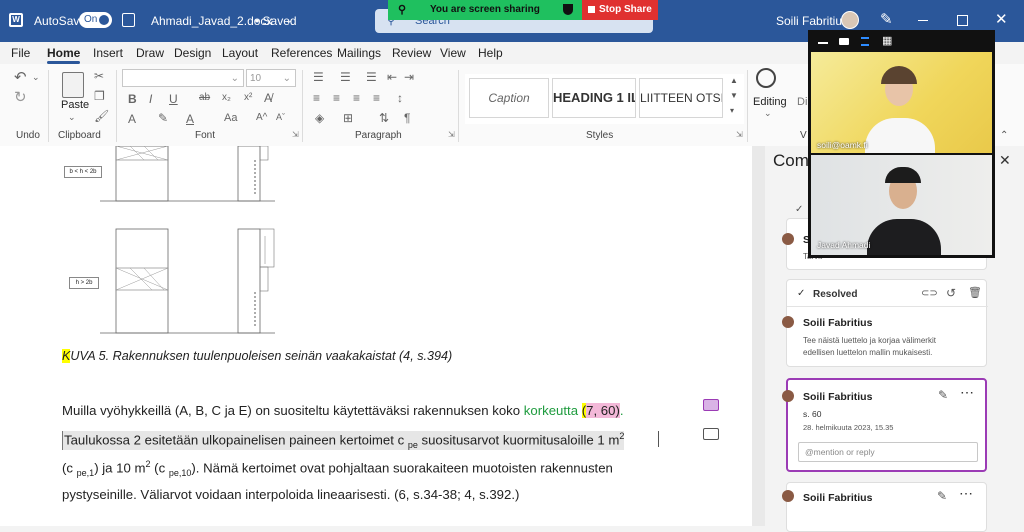  I want to click on bold-button: B, so click(132, 99).